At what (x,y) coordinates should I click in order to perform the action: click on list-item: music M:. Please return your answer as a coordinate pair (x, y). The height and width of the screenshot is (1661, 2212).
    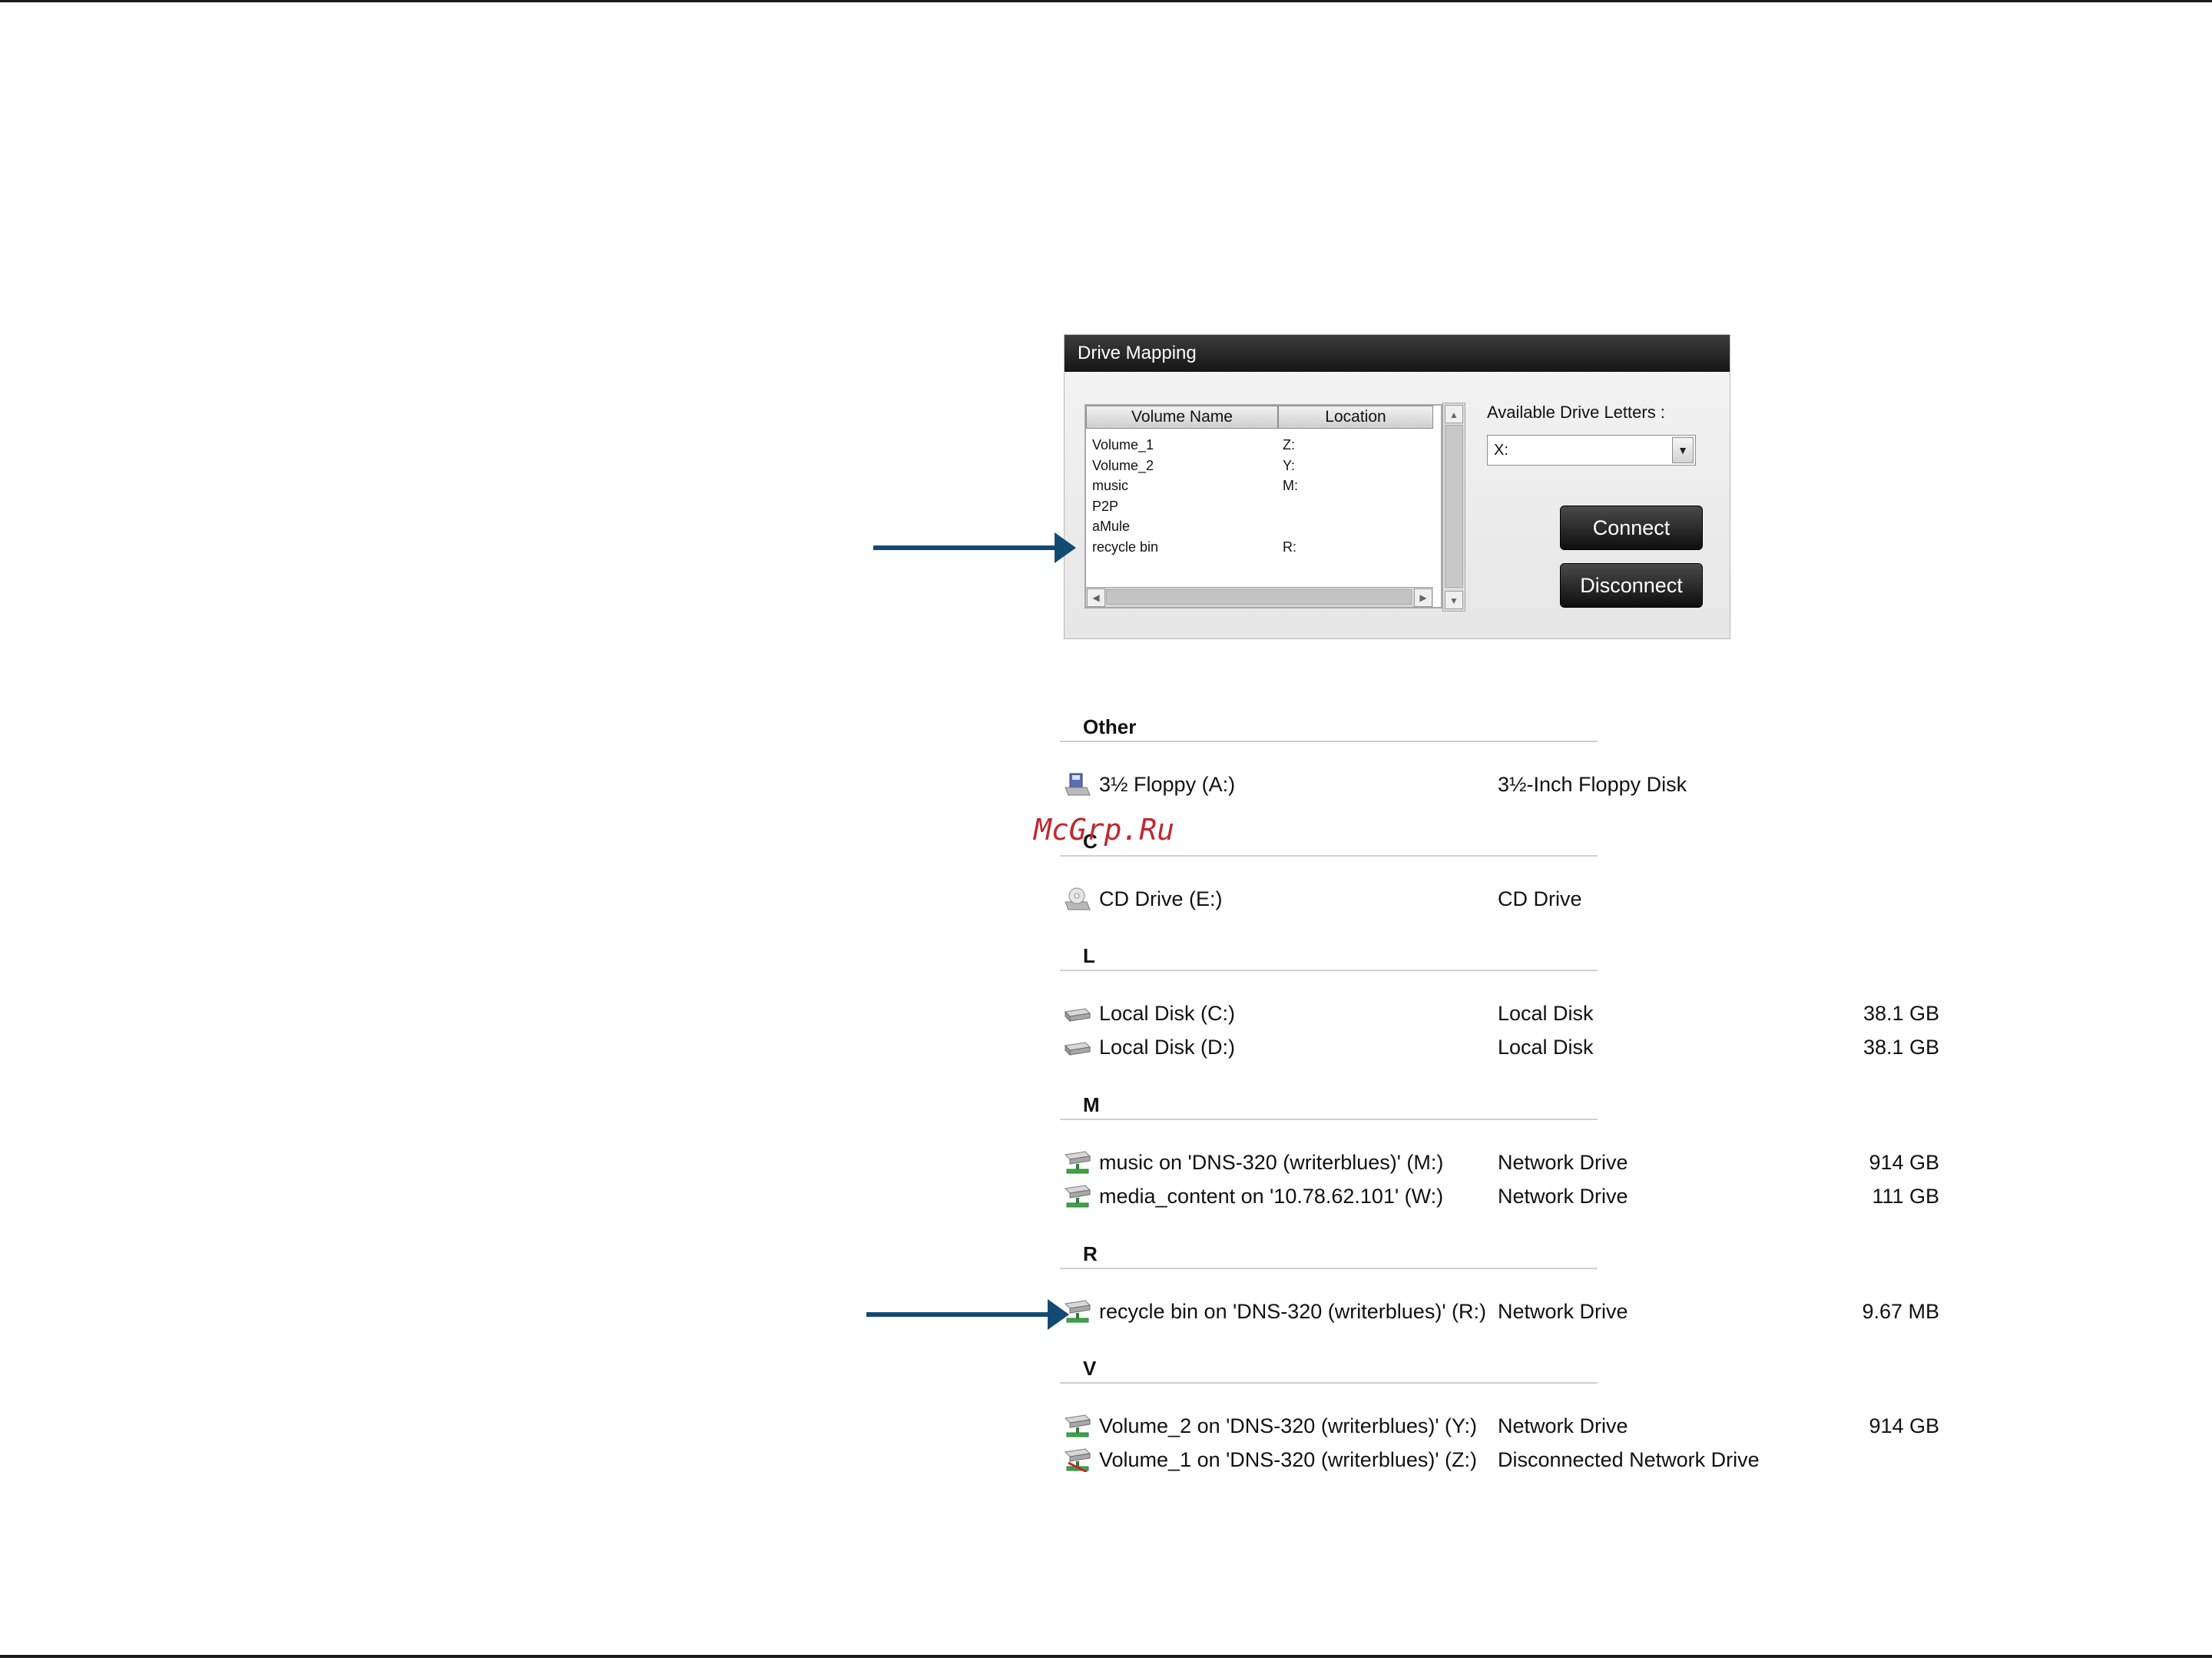
    Looking at the image, I should click on (1261, 486).